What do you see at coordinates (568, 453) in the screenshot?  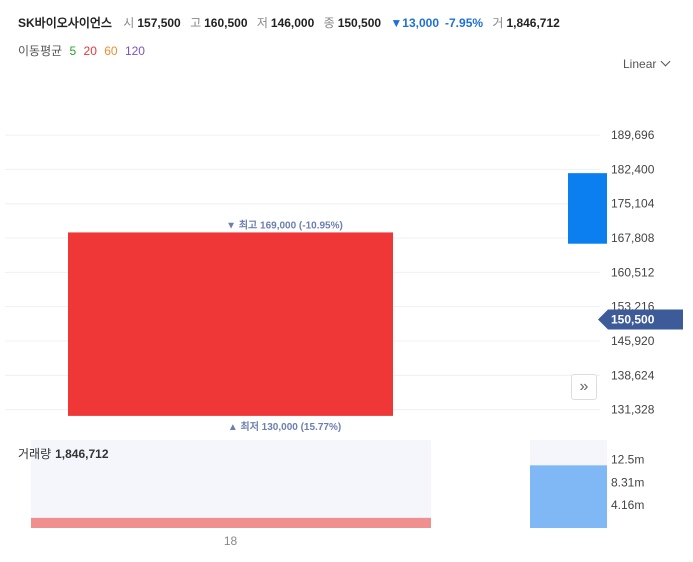 I see `volume-profile-background` at bounding box center [568, 453].